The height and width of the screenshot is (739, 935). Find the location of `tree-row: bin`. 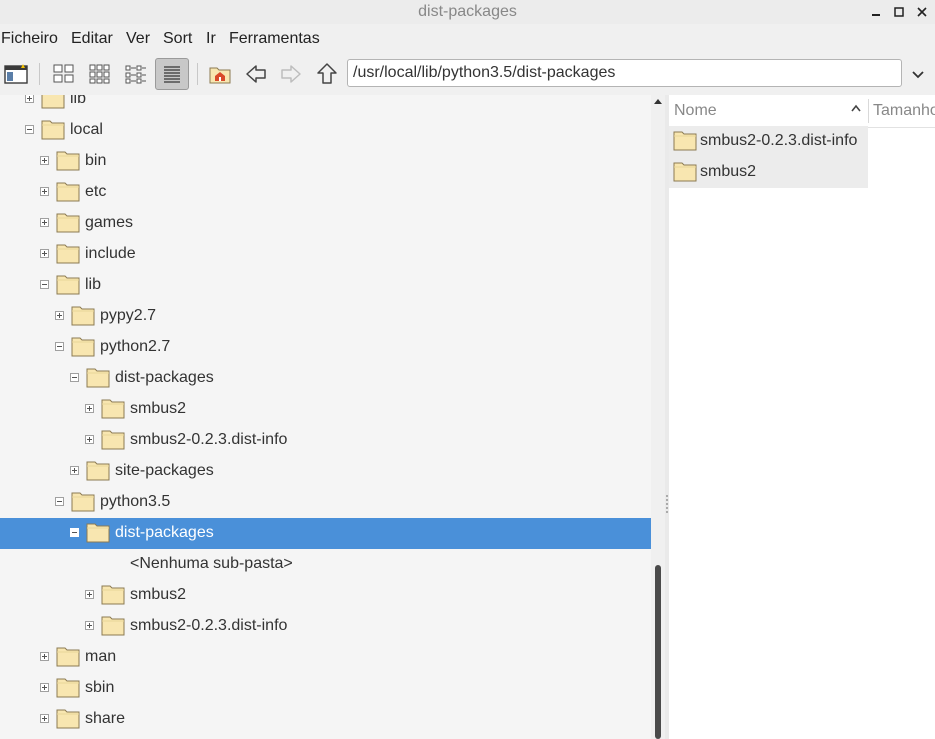

tree-row: bin is located at coordinates (325, 161).